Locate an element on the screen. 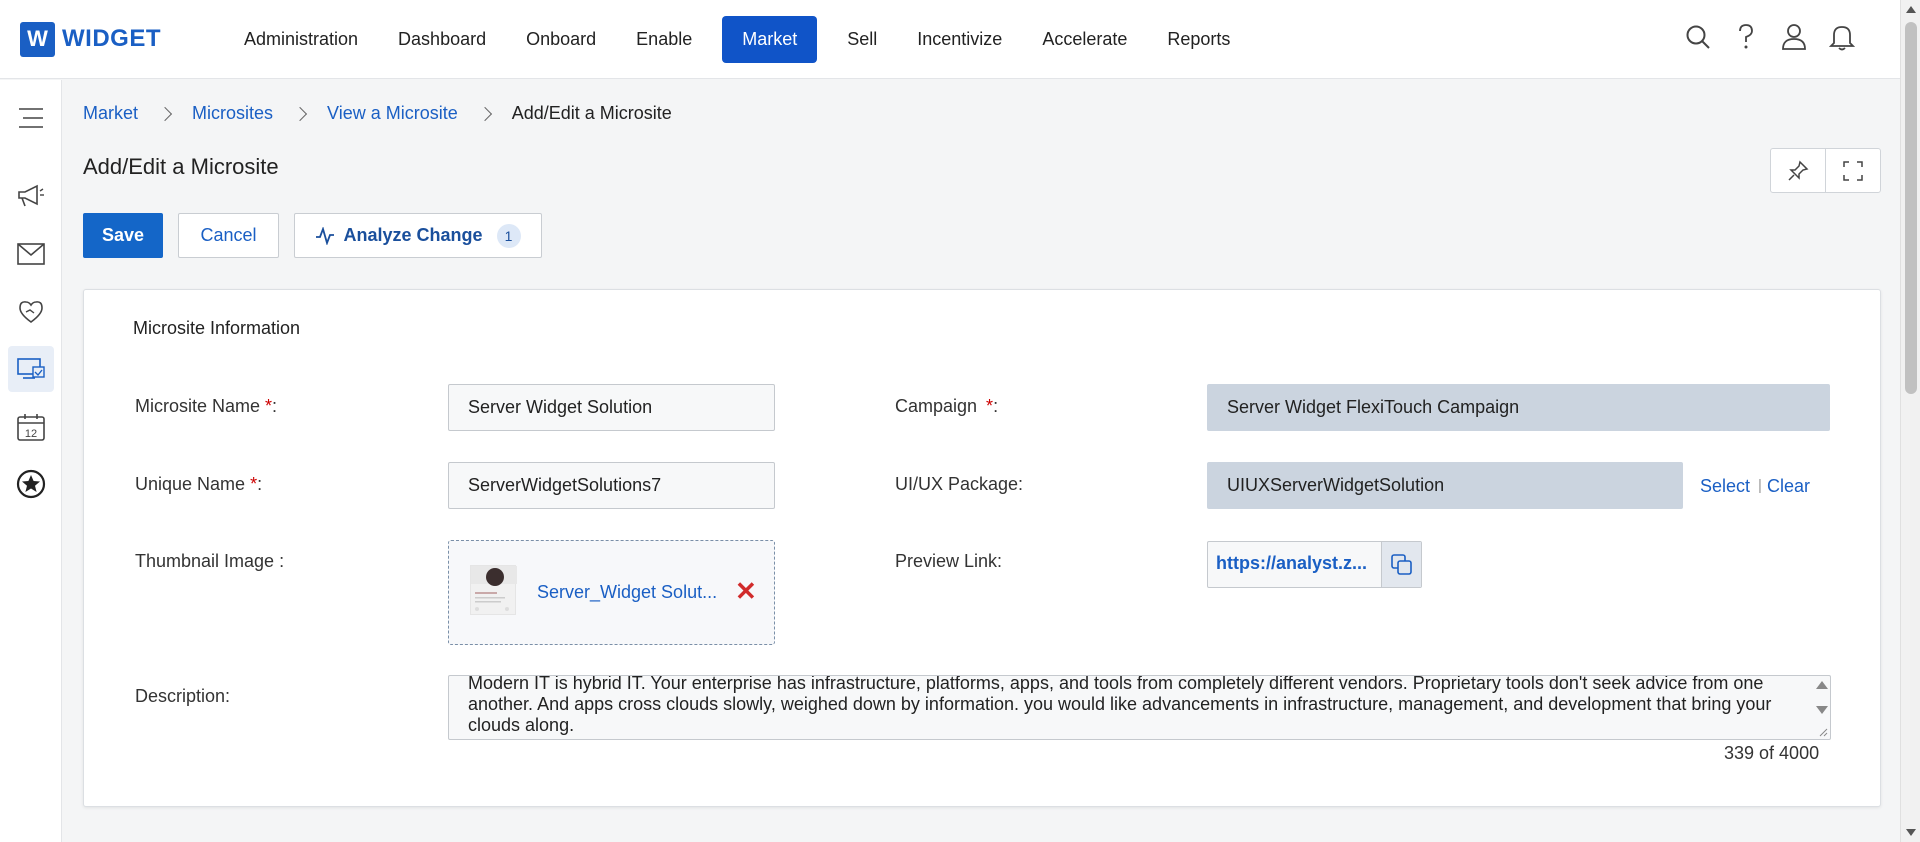 Image resolution: width=1920 pixels, height=842 pixels. microsite-name-input: Server Widget Solution is located at coordinates (611, 407).